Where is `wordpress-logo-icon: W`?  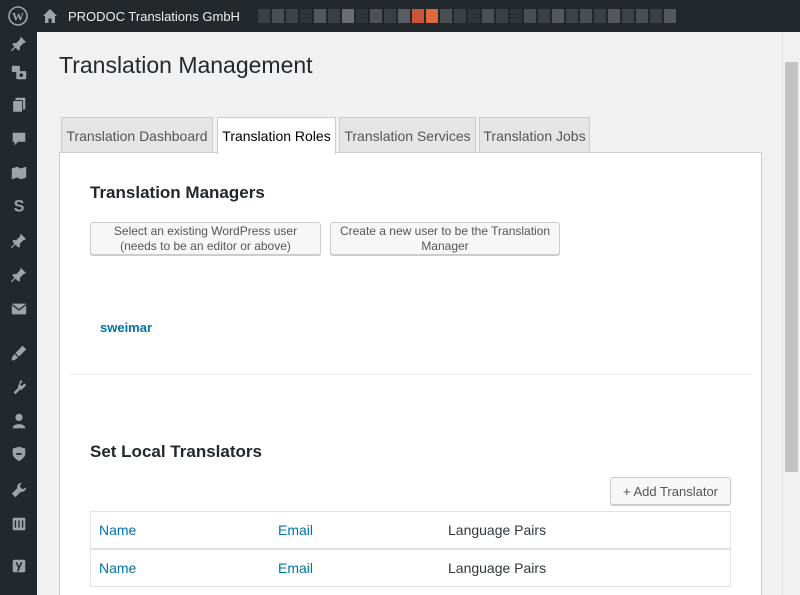
wordpress-logo-icon: W is located at coordinates (18, 16).